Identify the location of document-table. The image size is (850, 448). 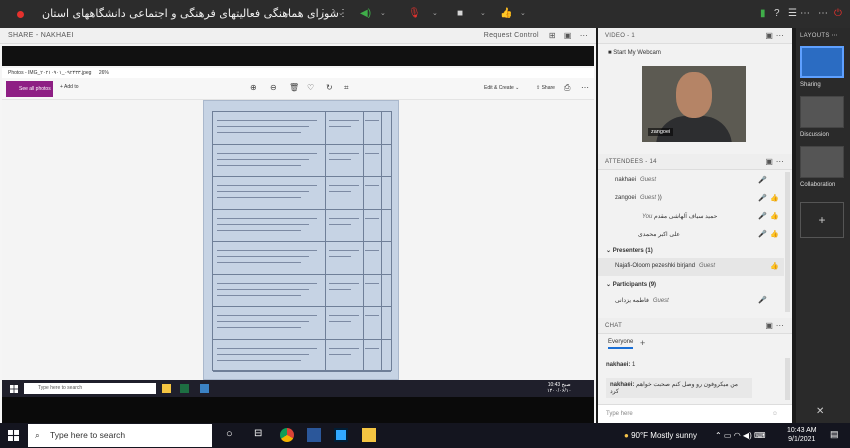
(302, 241).